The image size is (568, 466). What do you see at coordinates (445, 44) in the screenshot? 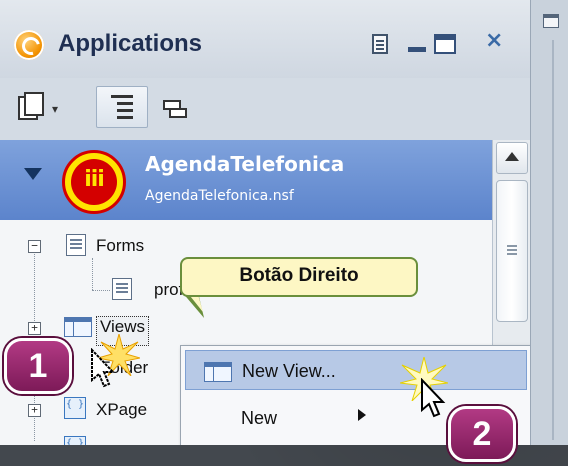
I see `maximize-icon` at bounding box center [445, 44].